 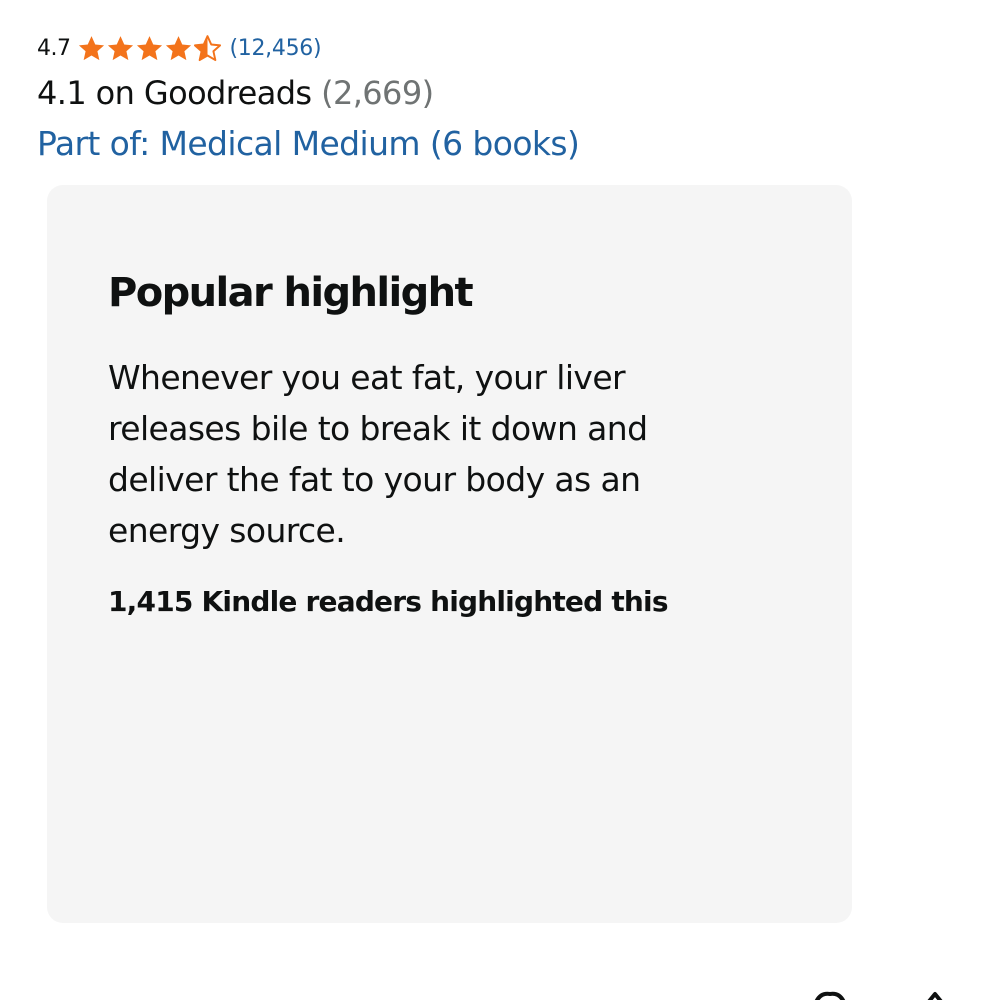 What do you see at coordinates (174, 93) in the screenshot?
I see `goodreads-rating-text: 4.1 on Goodreads` at bounding box center [174, 93].